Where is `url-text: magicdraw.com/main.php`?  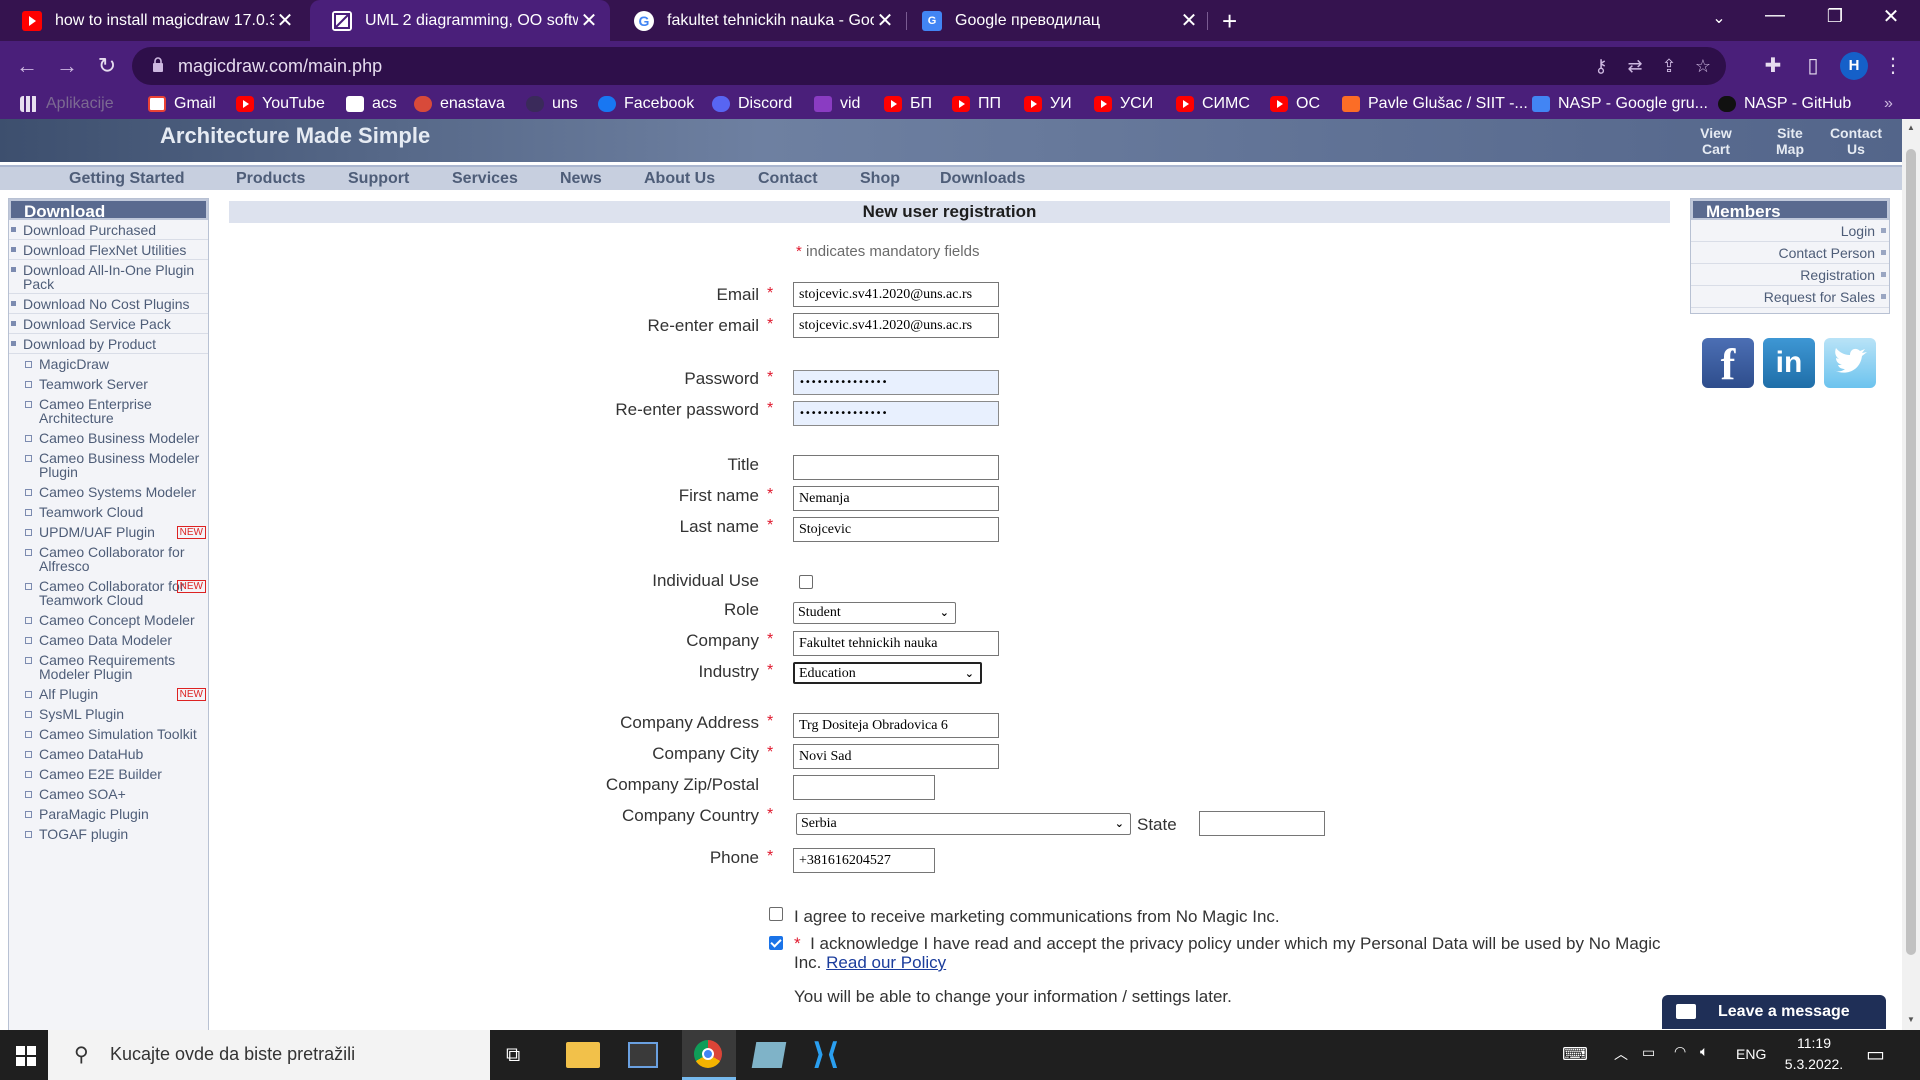
url-text: magicdraw.com/main.php is located at coordinates (280, 66).